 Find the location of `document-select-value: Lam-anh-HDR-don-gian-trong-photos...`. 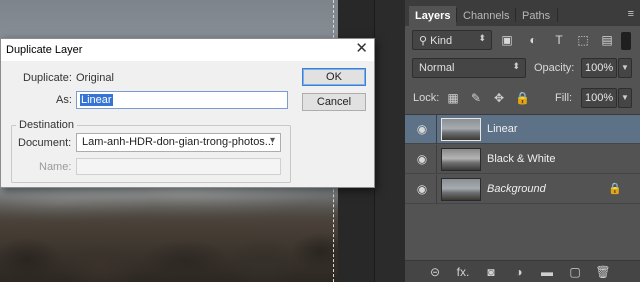

document-select-value: Lam-anh-HDR-don-gian-trong-photos... is located at coordinates (178, 142).